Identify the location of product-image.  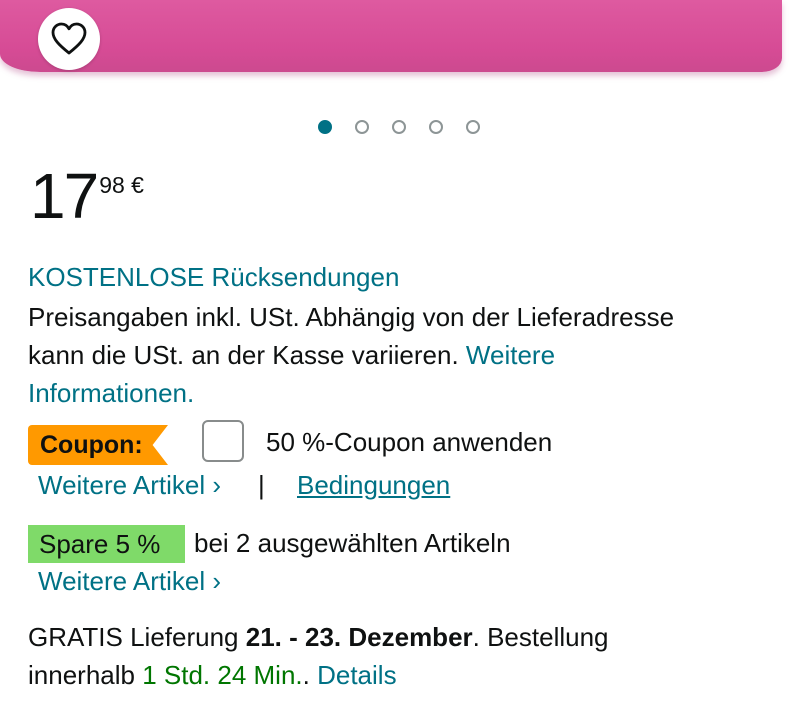
(391, 36).